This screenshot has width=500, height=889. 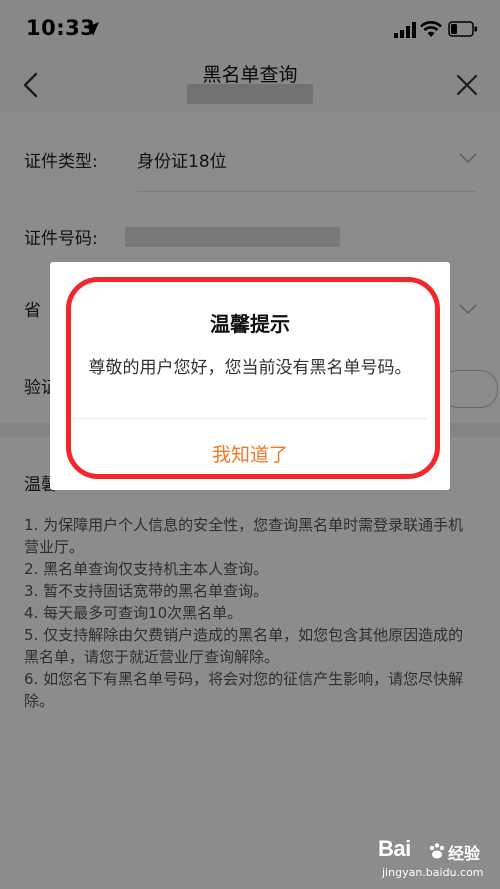 What do you see at coordinates (464, 853) in the screenshot?
I see `watermark-text: 经验` at bounding box center [464, 853].